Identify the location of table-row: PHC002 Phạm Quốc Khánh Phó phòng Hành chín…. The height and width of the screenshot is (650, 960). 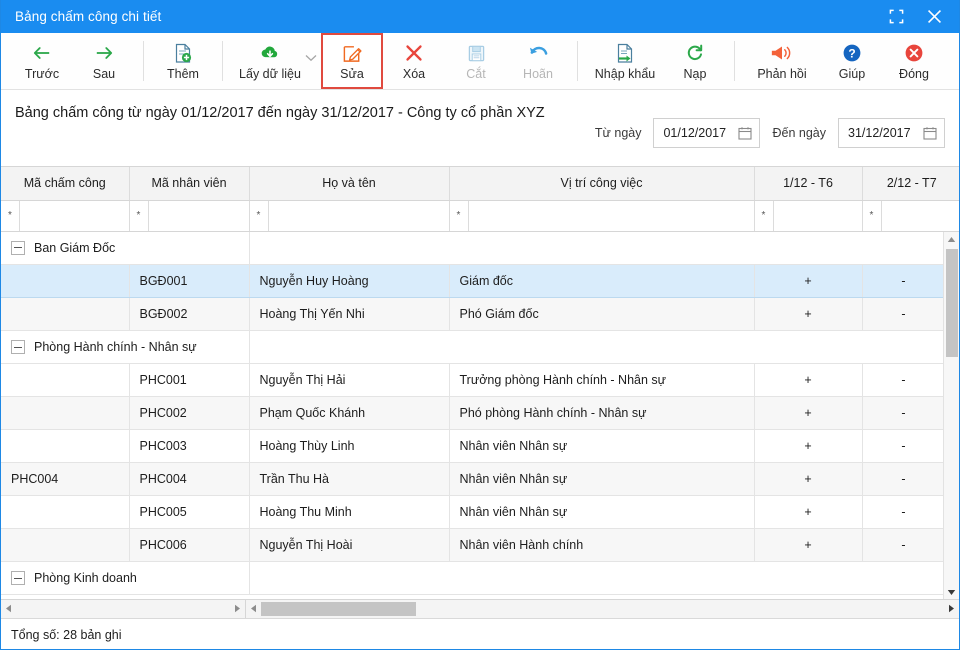
(473, 413).